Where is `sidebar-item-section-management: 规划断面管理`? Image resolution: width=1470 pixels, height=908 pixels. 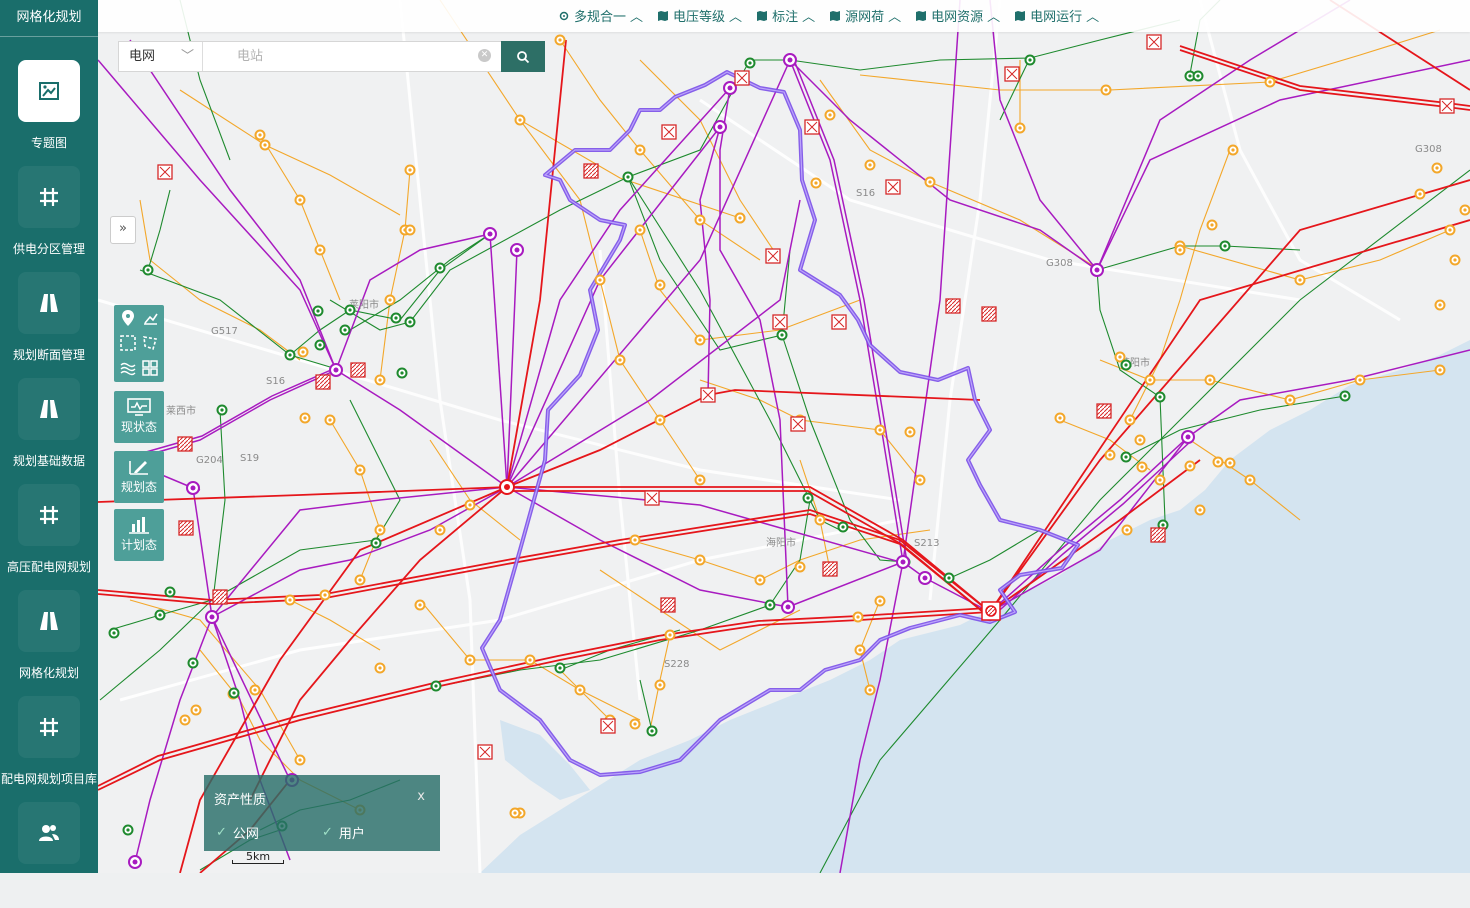 sidebar-item-section-management: 规划断面管理 is located at coordinates (49, 325).